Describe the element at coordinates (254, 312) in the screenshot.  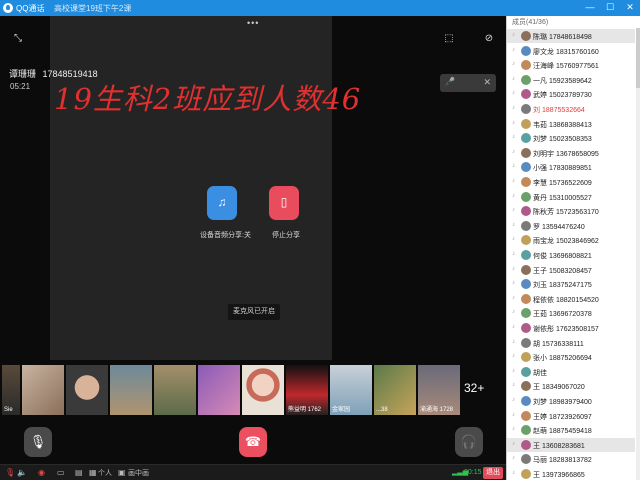
I see `mic-on-toast: 麦克风已开启` at that location.